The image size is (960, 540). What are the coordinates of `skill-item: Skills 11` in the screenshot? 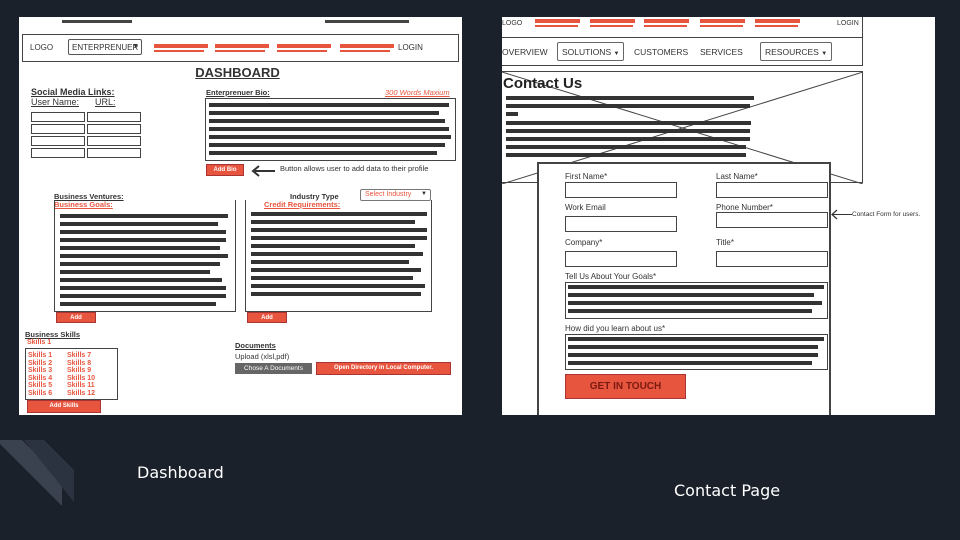 It's located at (81, 386).